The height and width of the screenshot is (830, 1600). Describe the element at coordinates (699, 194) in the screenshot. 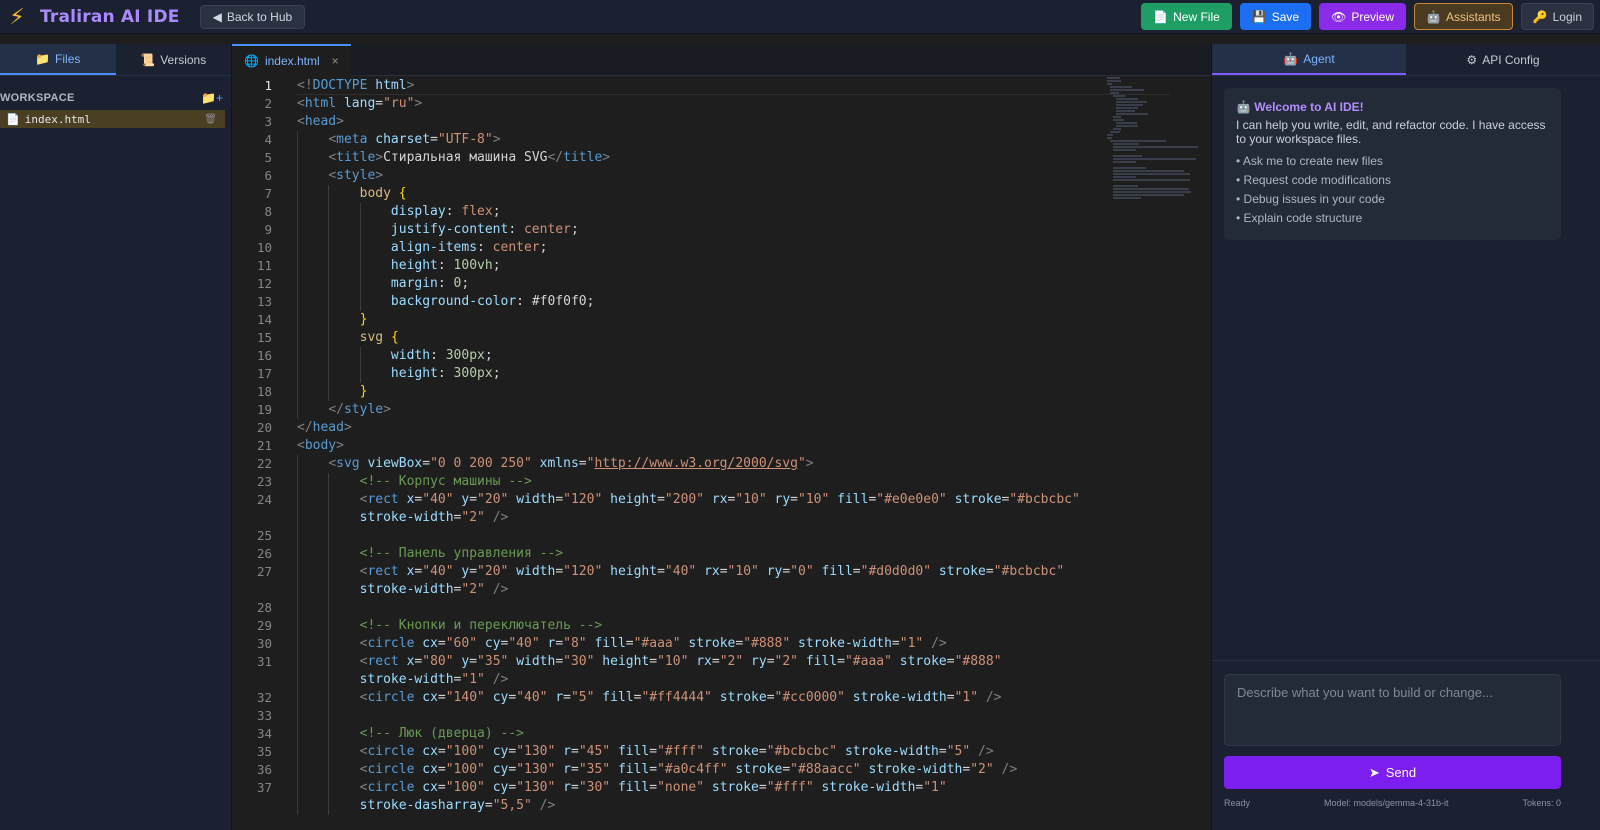

I see `code-line: body {` at that location.